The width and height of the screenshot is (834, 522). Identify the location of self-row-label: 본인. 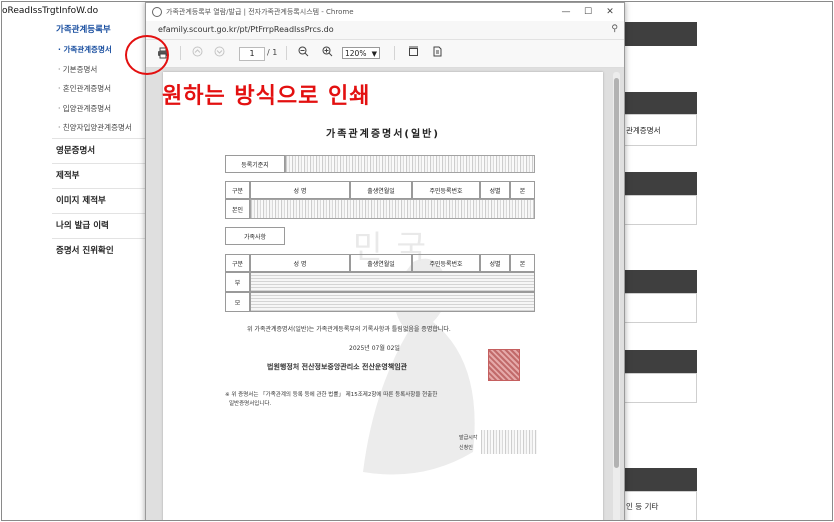
(237, 209).